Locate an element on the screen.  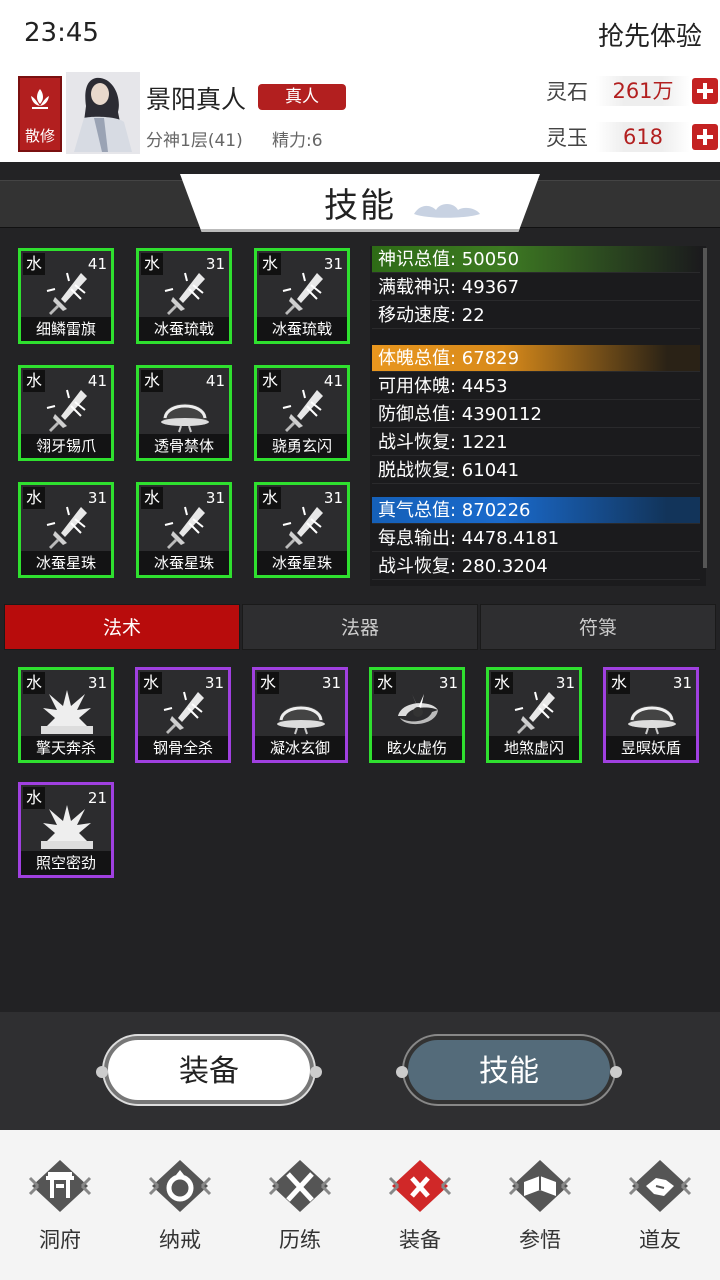
stats-scrollbar is located at coordinates (705, 408).